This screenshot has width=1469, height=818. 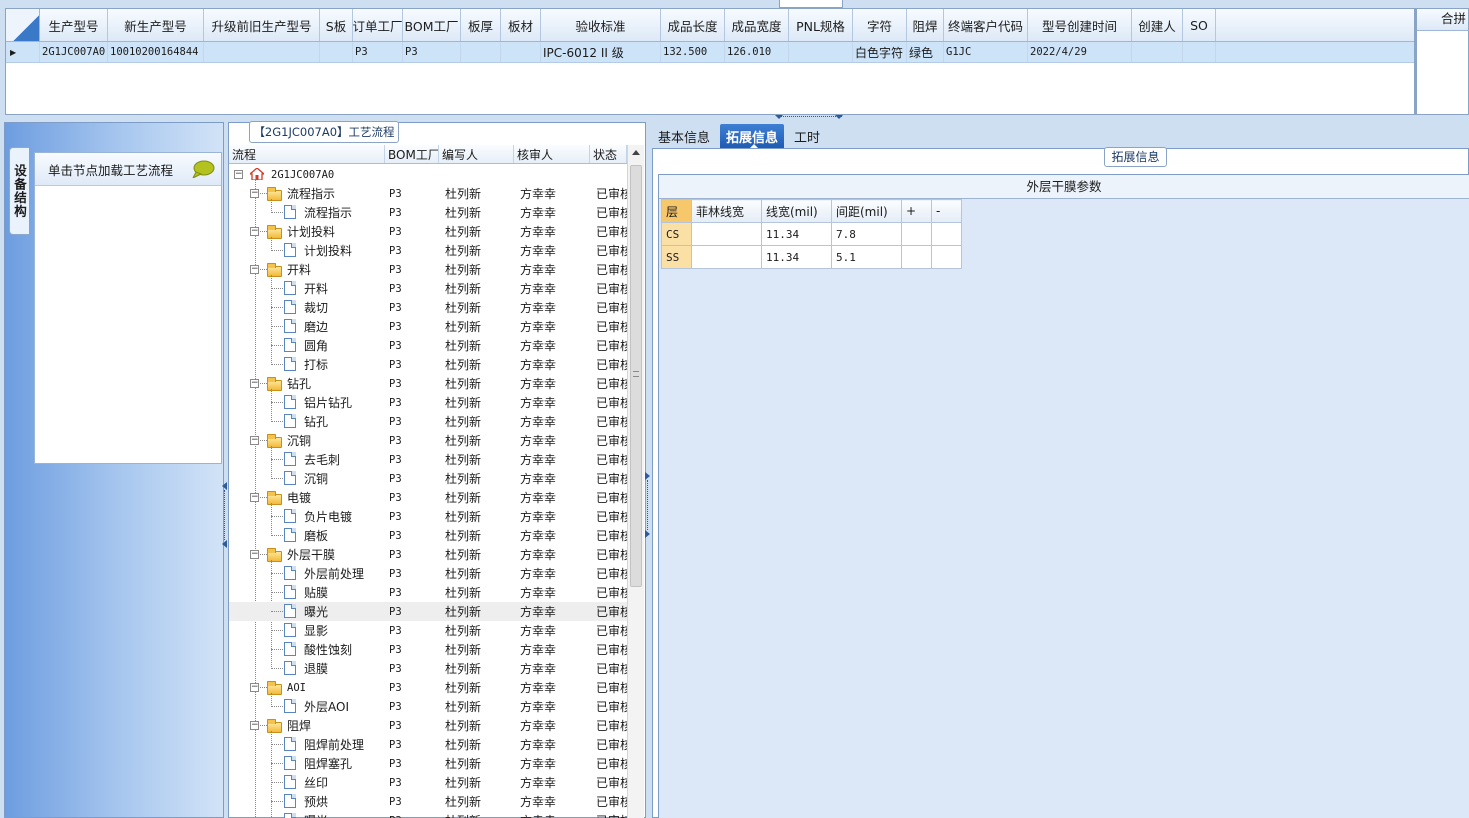 I want to click on tree-step-row: 开料 P3 杜列新 方幸幸 已审核, so click(x=428, y=288).